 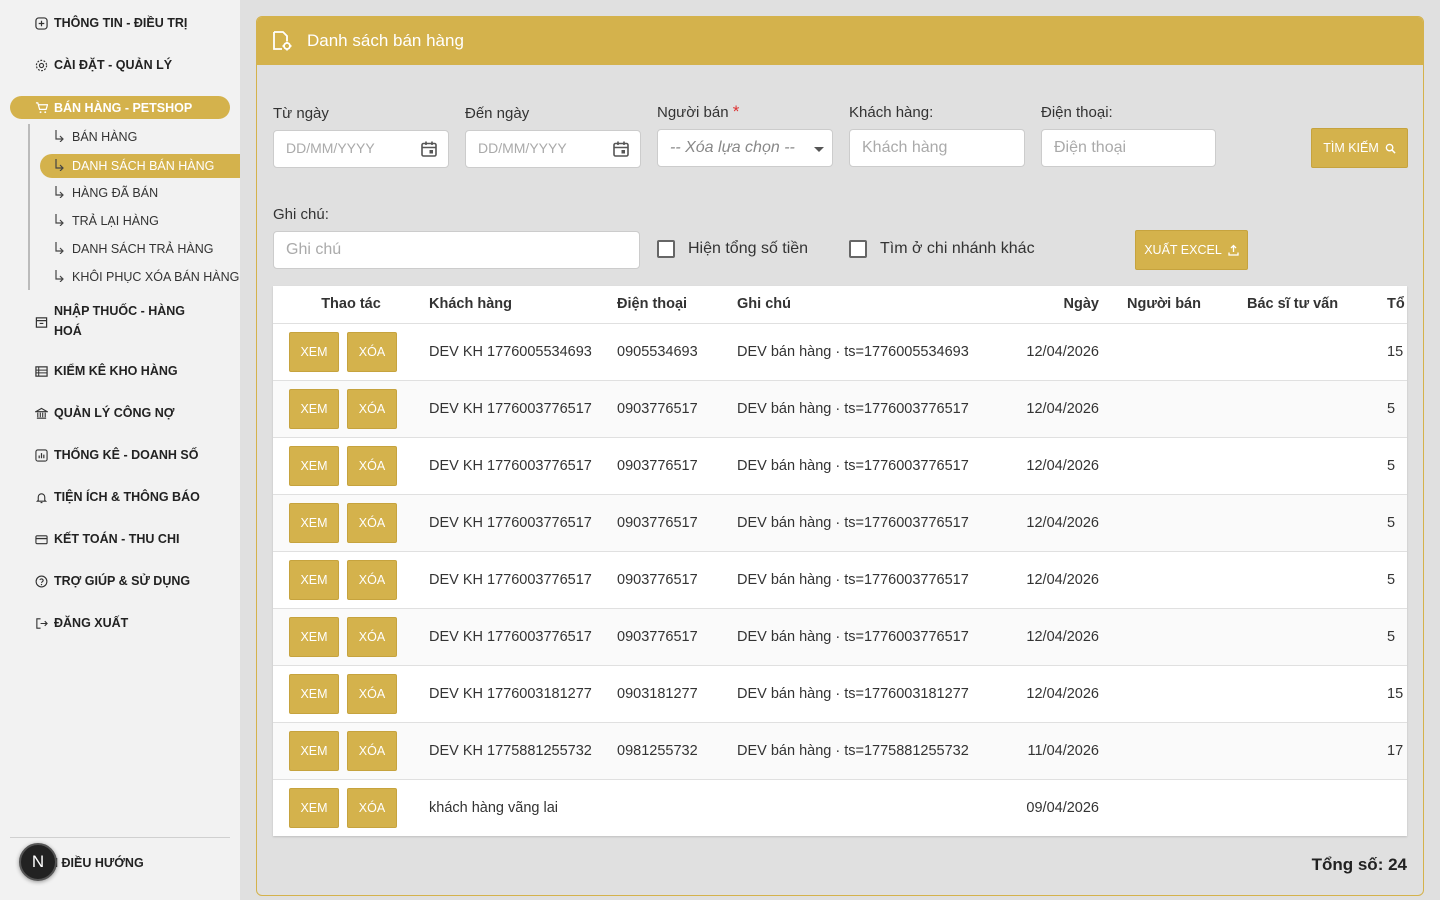 What do you see at coordinates (872, 751) in the screenshot?
I see `cell-note: DEV bán hàng · ts=1775881255732` at bounding box center [872, 751].